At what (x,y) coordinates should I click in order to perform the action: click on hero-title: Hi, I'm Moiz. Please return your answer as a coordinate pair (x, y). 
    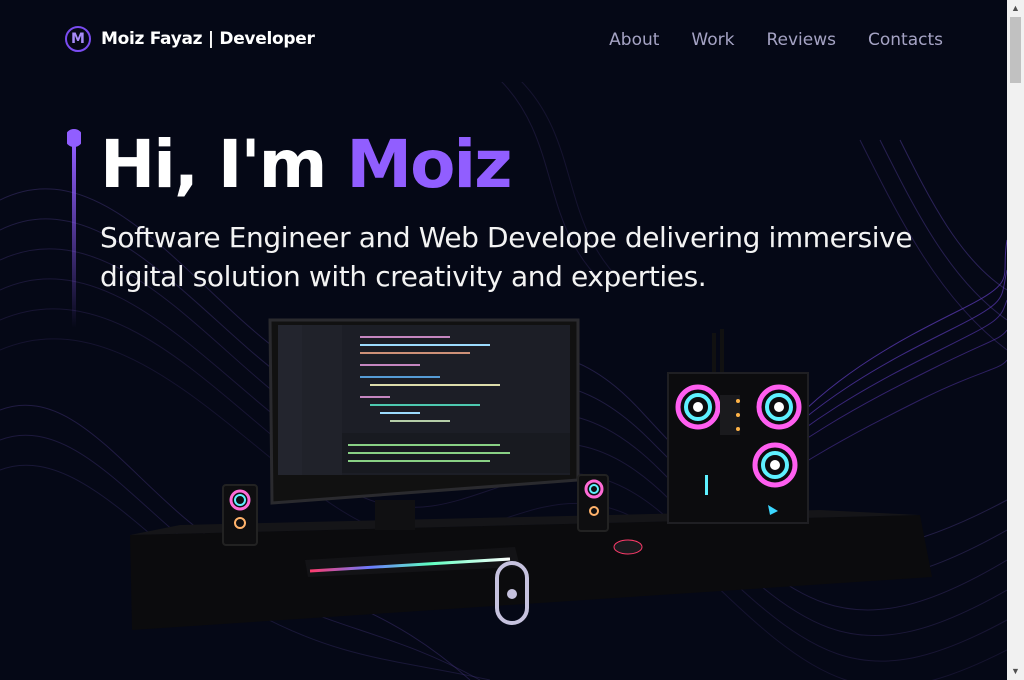
    Looking at the image, I should click on (306, 165).